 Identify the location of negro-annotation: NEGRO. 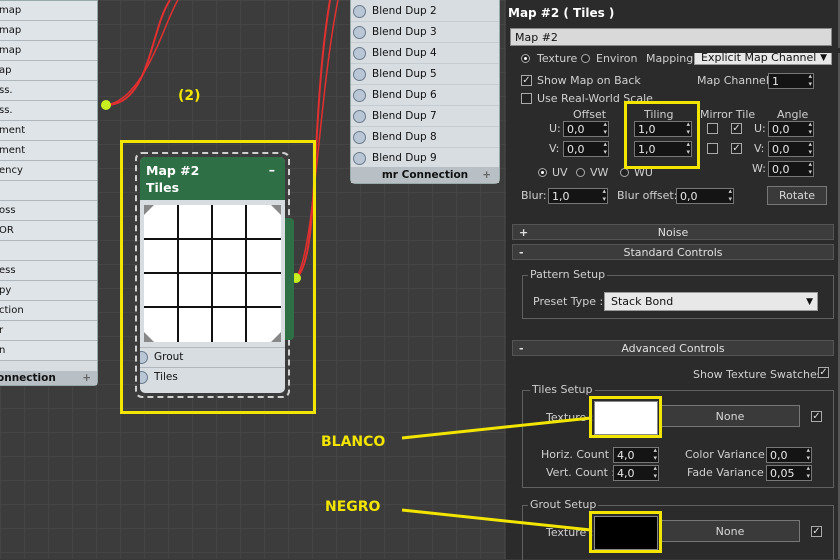
(353, 507).